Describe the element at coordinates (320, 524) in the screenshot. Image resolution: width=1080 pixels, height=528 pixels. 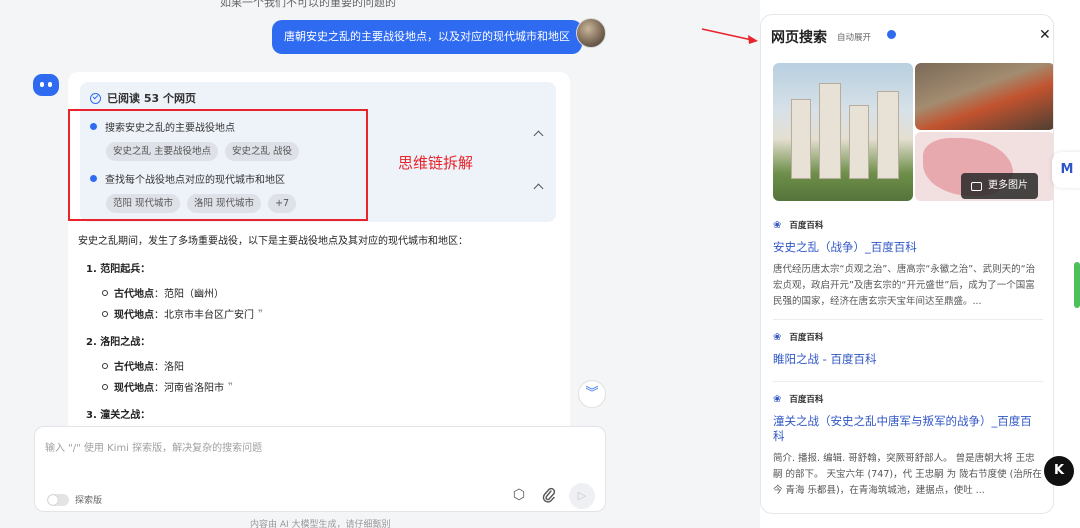
I see `ai-disclaimer: 内容由 AI 大模型生成，请仔细甄别` at that location.